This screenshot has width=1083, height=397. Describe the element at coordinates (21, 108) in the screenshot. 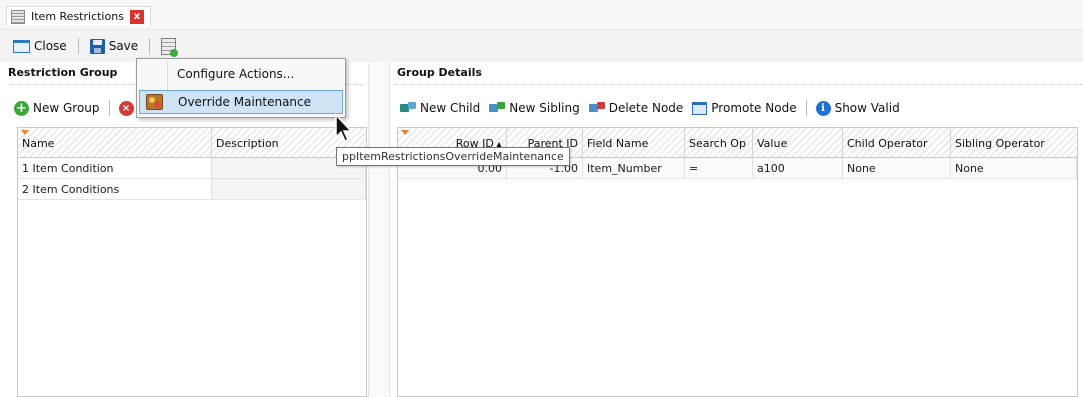

I see `add-circle-icon: +` at that location.